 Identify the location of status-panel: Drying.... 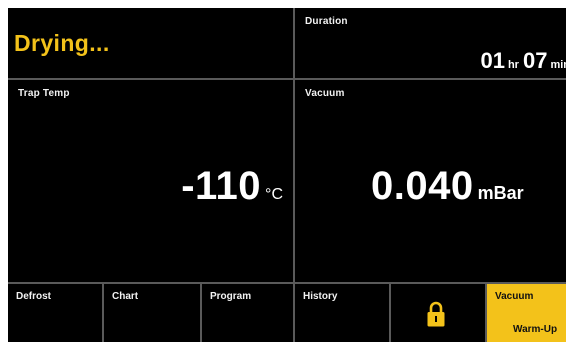
(151, 44).